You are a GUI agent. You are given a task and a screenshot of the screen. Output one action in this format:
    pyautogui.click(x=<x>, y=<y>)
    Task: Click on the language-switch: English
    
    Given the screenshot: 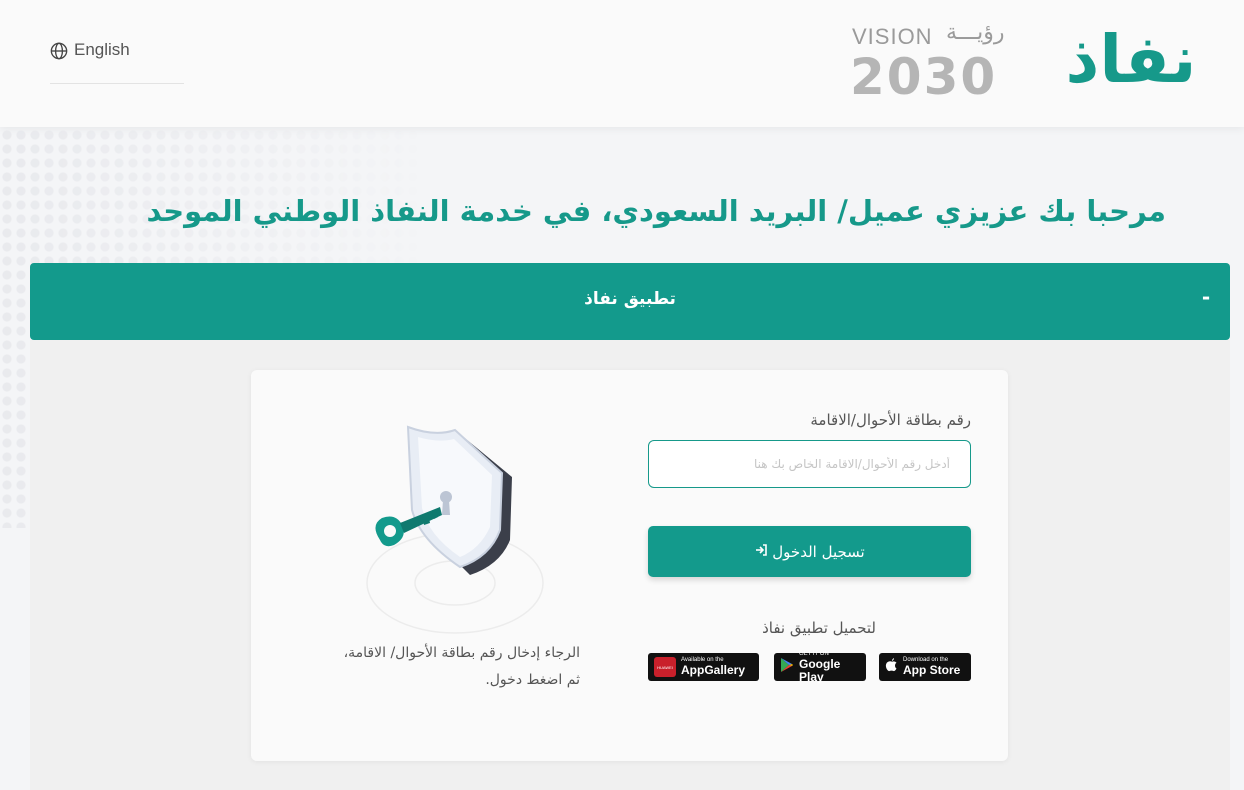 What is the action you would take?
    pyautogui.click(x=117, y=62)
    